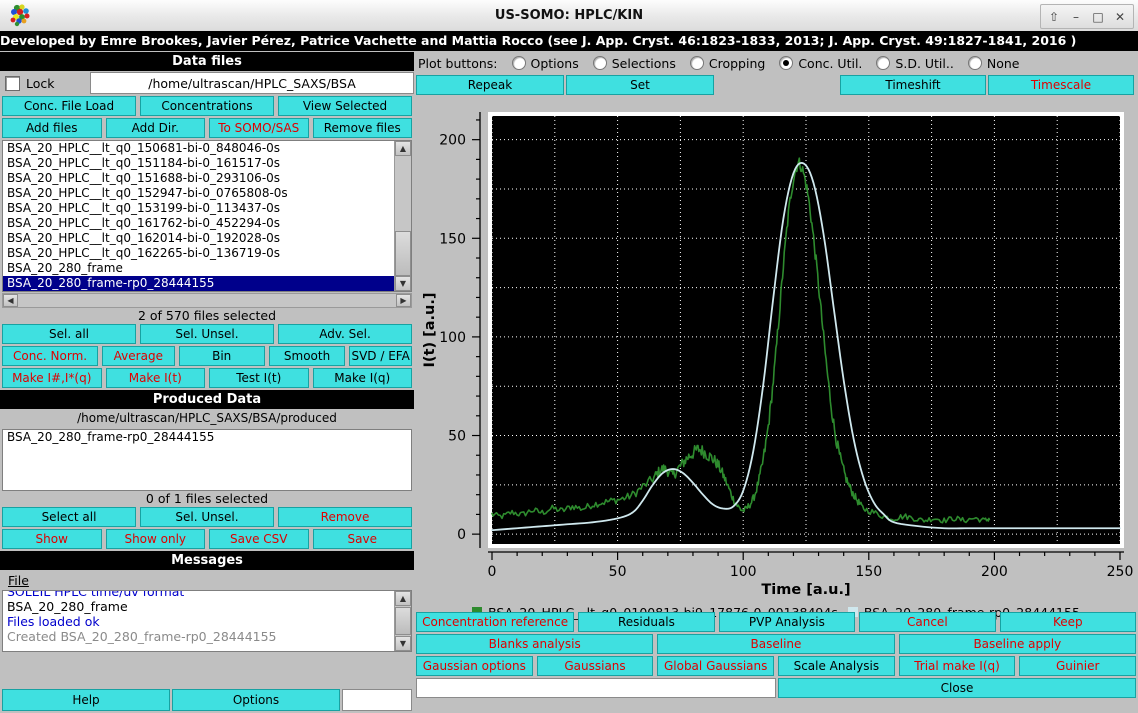 The image size is (1138, 713). I want to click on shade-icon: ⇧, so click(1054, 16).